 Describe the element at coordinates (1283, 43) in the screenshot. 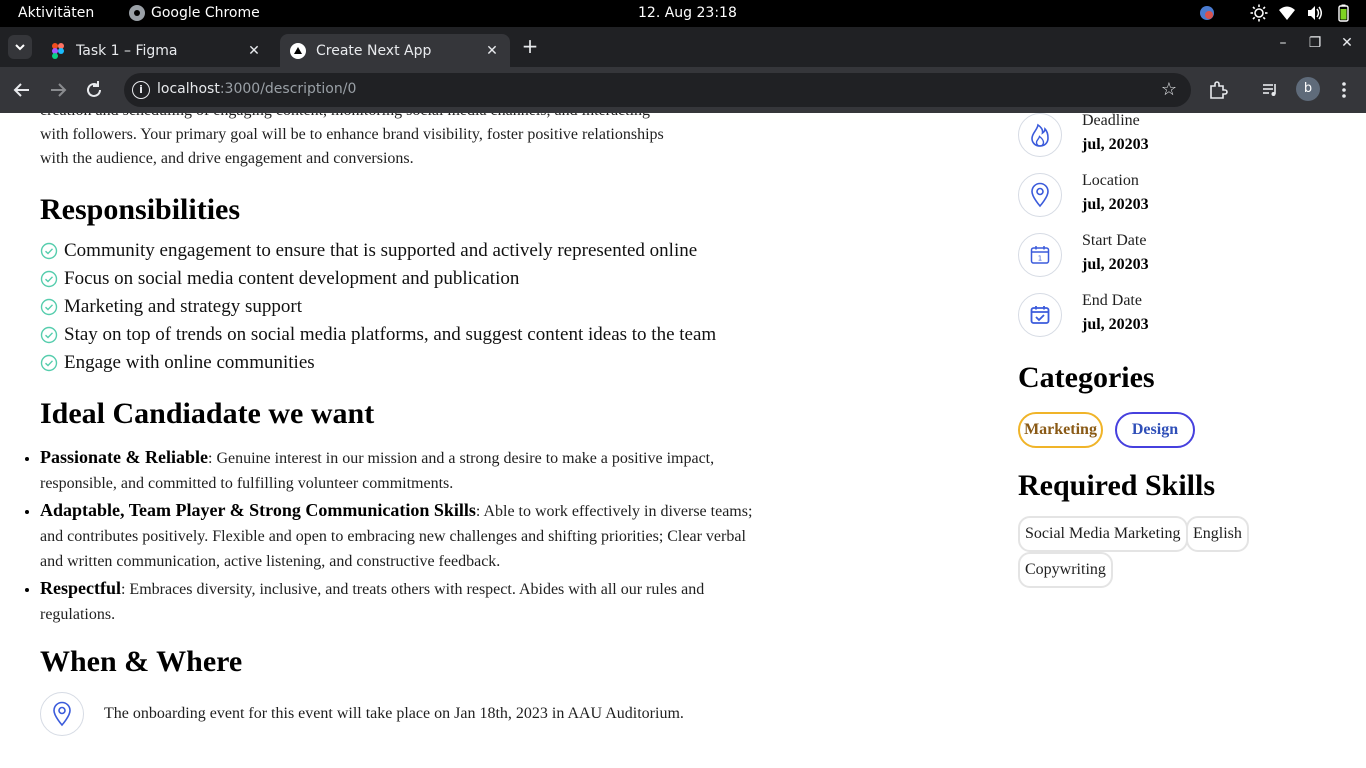

I see `minimize-button: –` at that location.